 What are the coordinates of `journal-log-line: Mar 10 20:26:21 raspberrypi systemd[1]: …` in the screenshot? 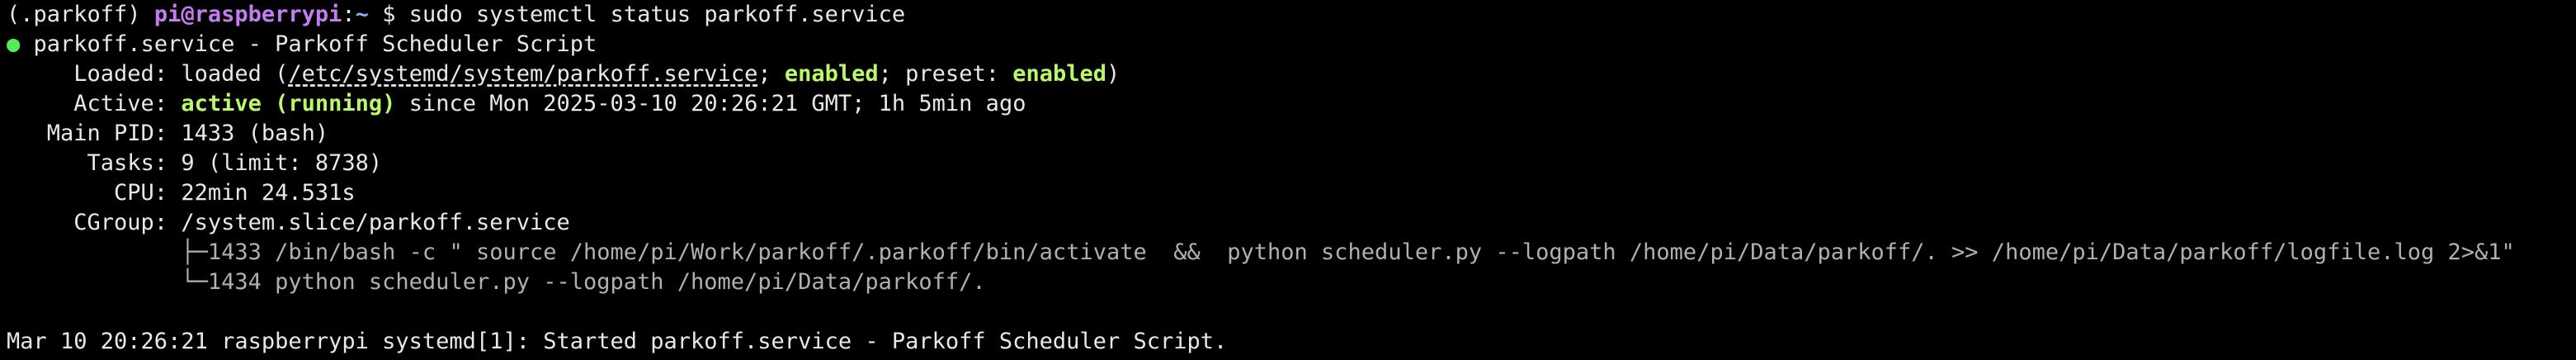 It's located at (617, 341).